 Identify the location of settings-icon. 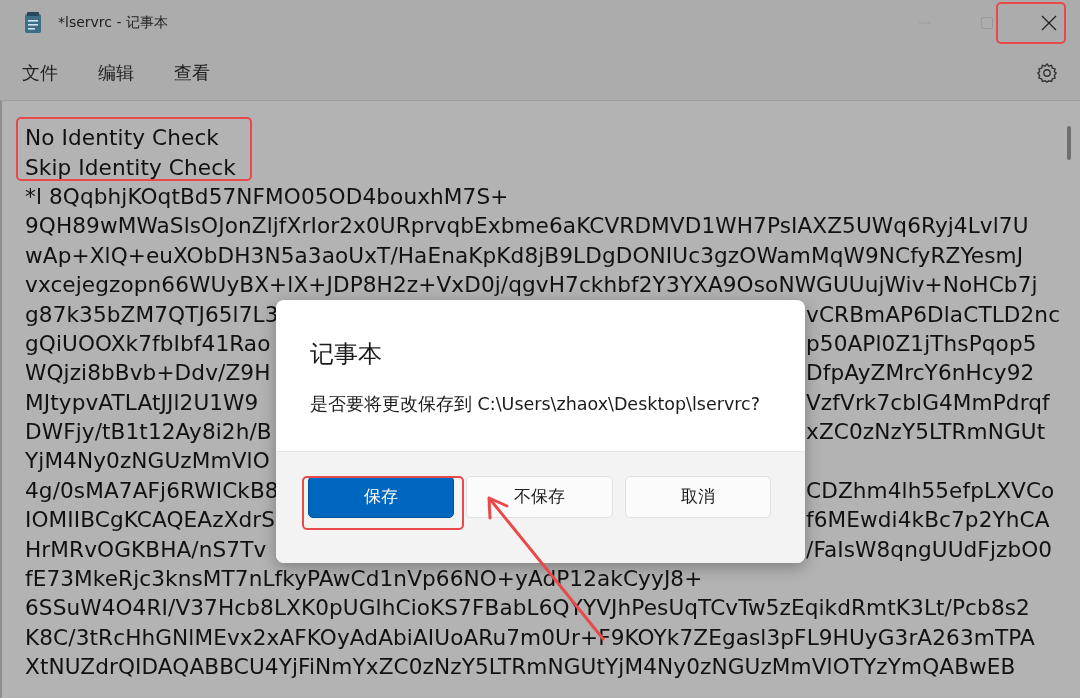
(1047, 73).